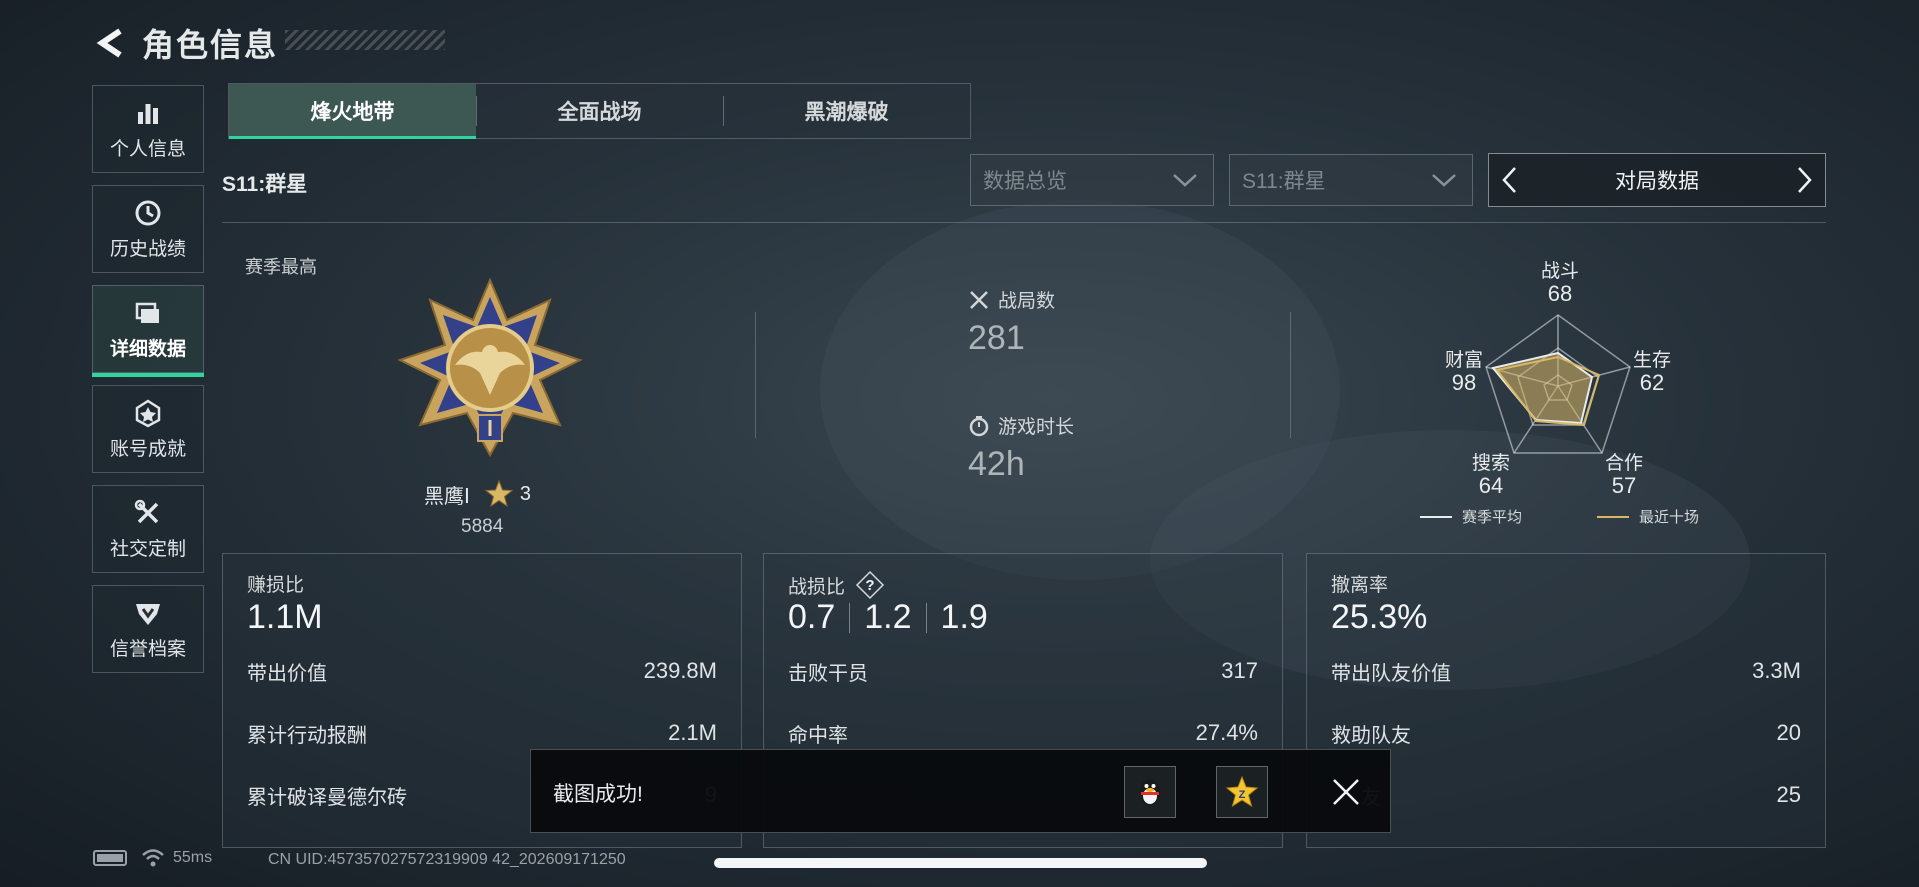 Image resolution: width=1919 pixels, height=887 pixels. I want to click on rank-stars: 3, so click(525, 493).